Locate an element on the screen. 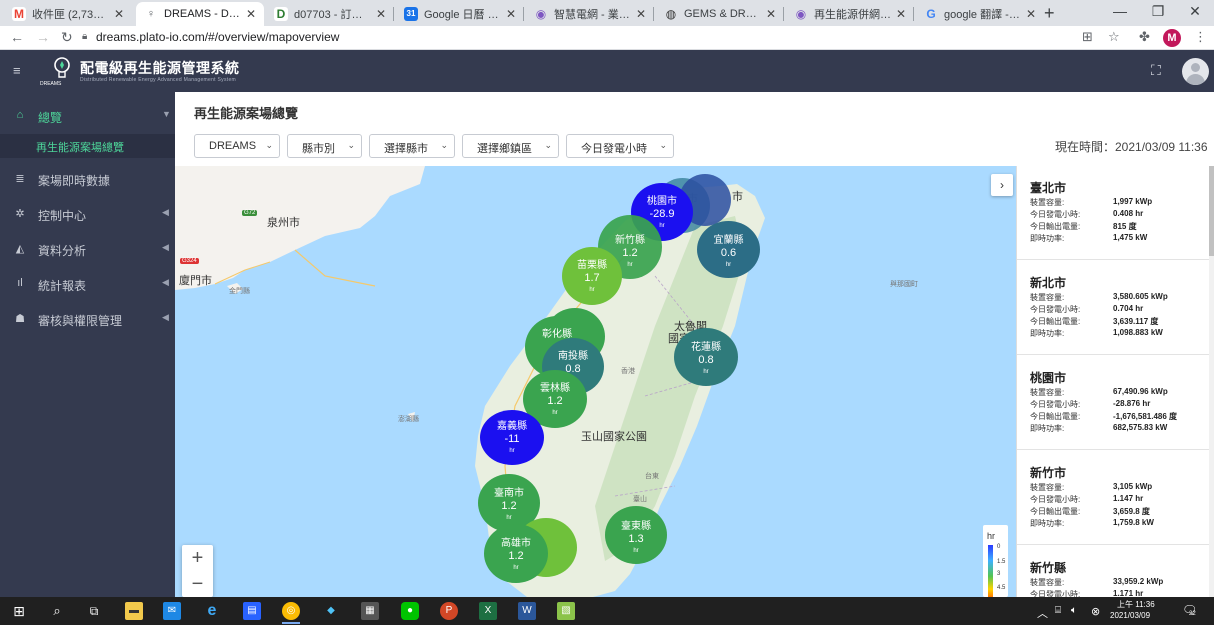  browser-tab-translate: G google 翻譯 - Goo ✕ is located at coordinates (980, 14).